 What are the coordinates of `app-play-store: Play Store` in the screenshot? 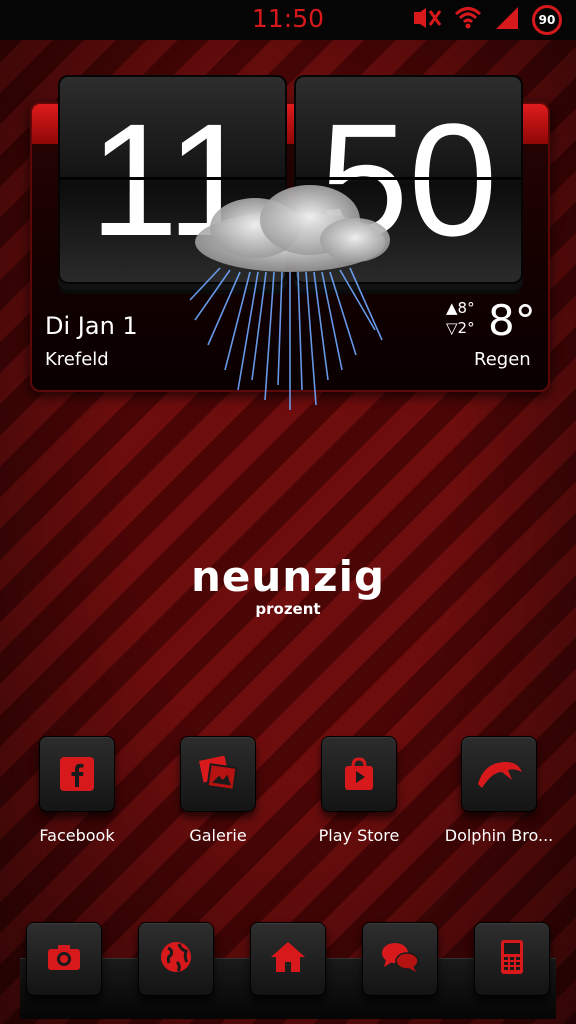 It's located at (359, 790).